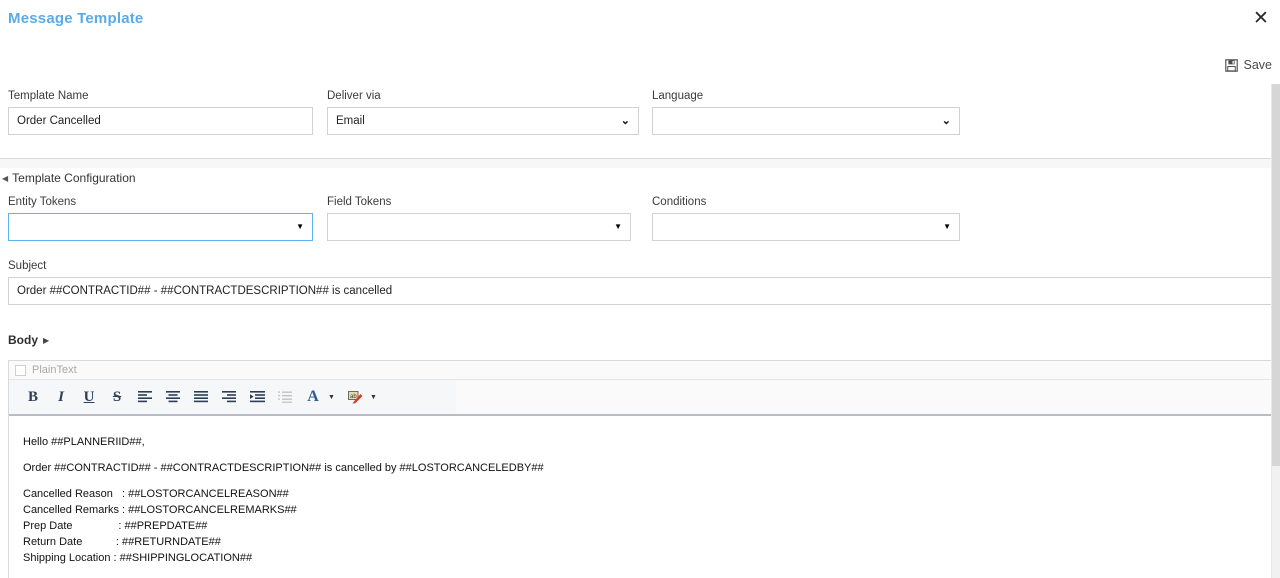 This screenshot has width=1280, height=578. Describe the element at coordinates (117, 397) in the screenshot. I see `strikethrough-icon: S` at that location.